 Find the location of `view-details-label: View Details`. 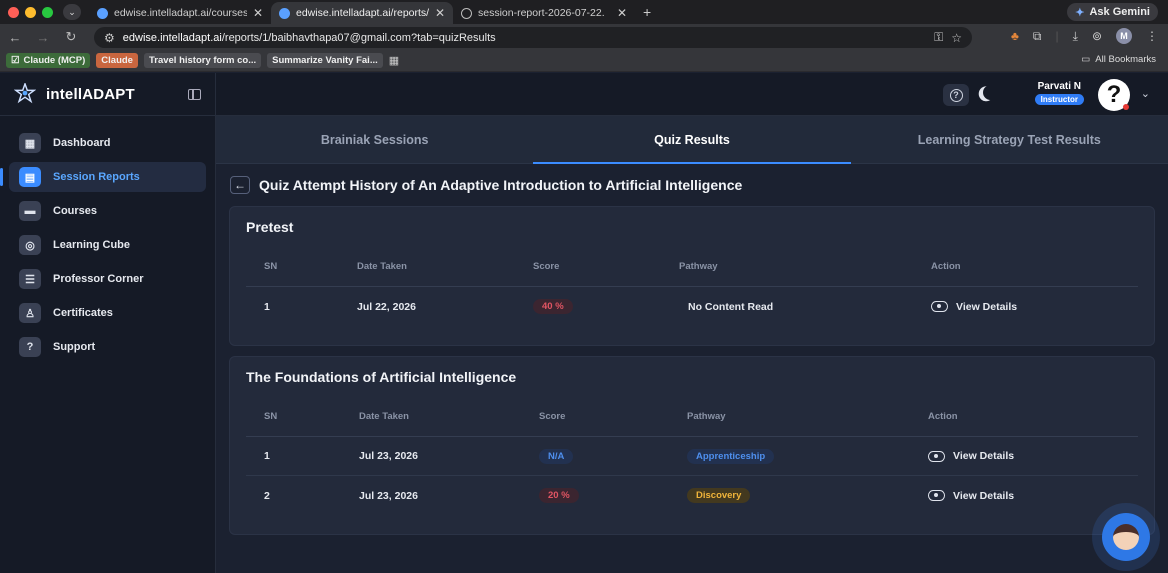

view-details-label: View Details is located at coordinates (984, 456).